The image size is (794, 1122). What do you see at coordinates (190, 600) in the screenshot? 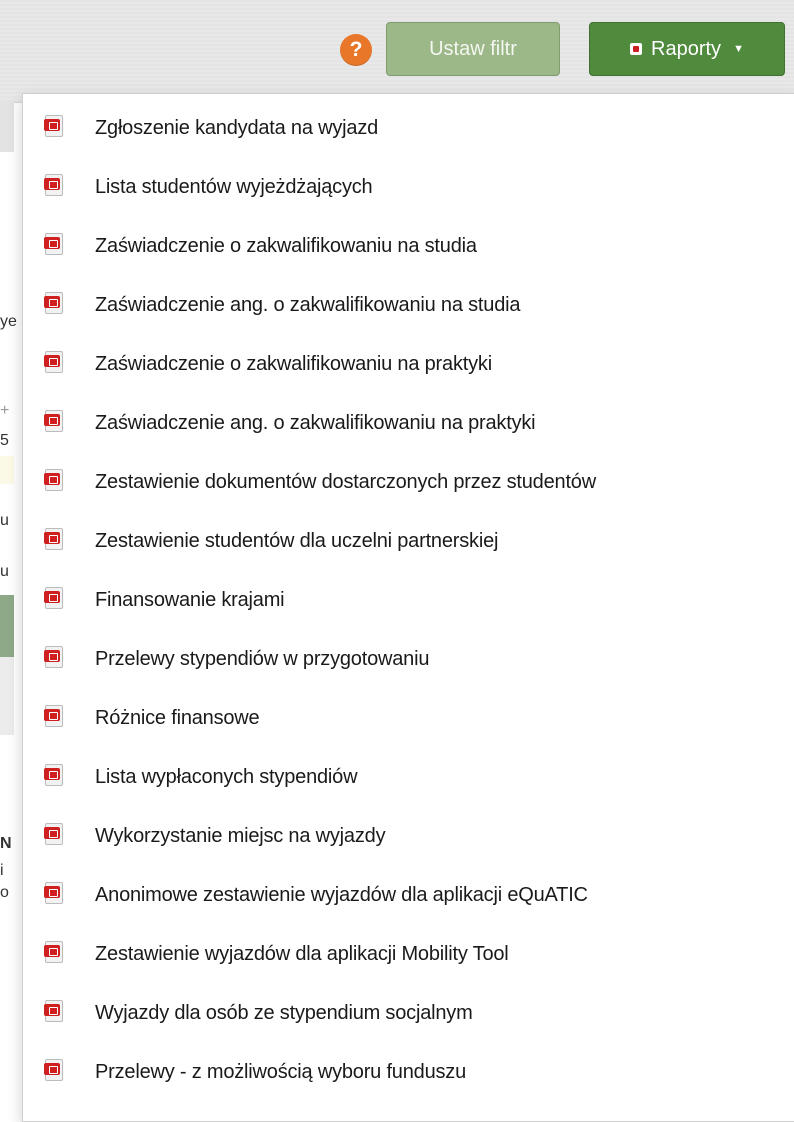
I see `menu-item-label: Finansowanie krajami` at bounding box center [190, 600].